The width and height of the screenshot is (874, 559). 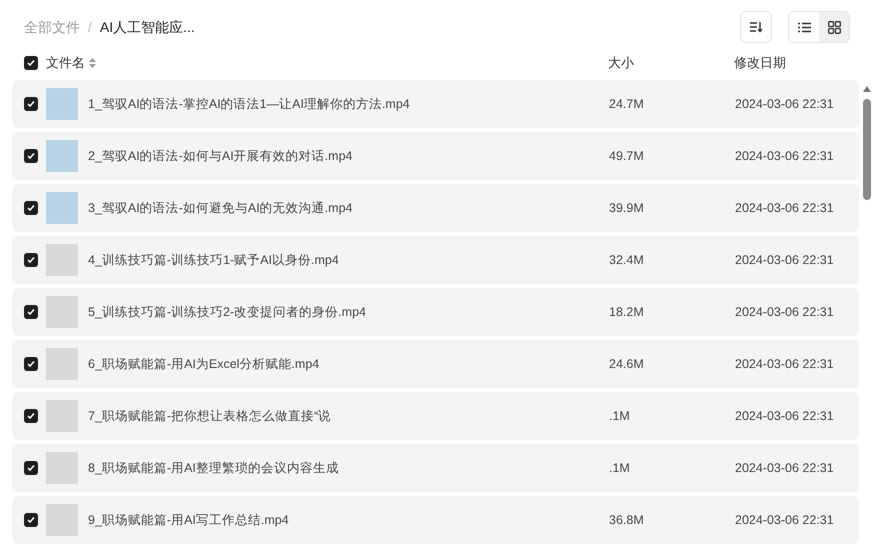 I want to click on file-name: 8_职场赋能篇-用AI整理繁琐的会议内容生成, so click(x=213, y=468).